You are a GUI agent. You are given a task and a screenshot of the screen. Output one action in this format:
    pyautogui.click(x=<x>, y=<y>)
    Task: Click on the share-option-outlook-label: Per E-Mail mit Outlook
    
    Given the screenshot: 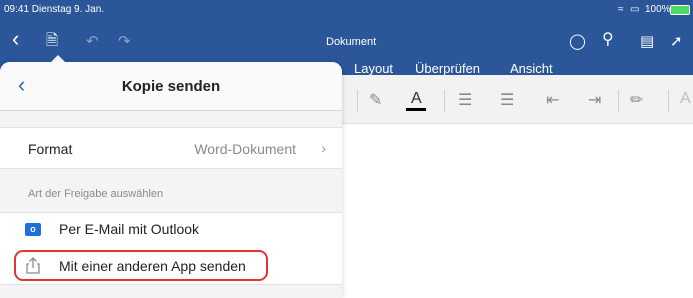 What is the action you would take?
    pyautogui.click(x=129, y=229)
    